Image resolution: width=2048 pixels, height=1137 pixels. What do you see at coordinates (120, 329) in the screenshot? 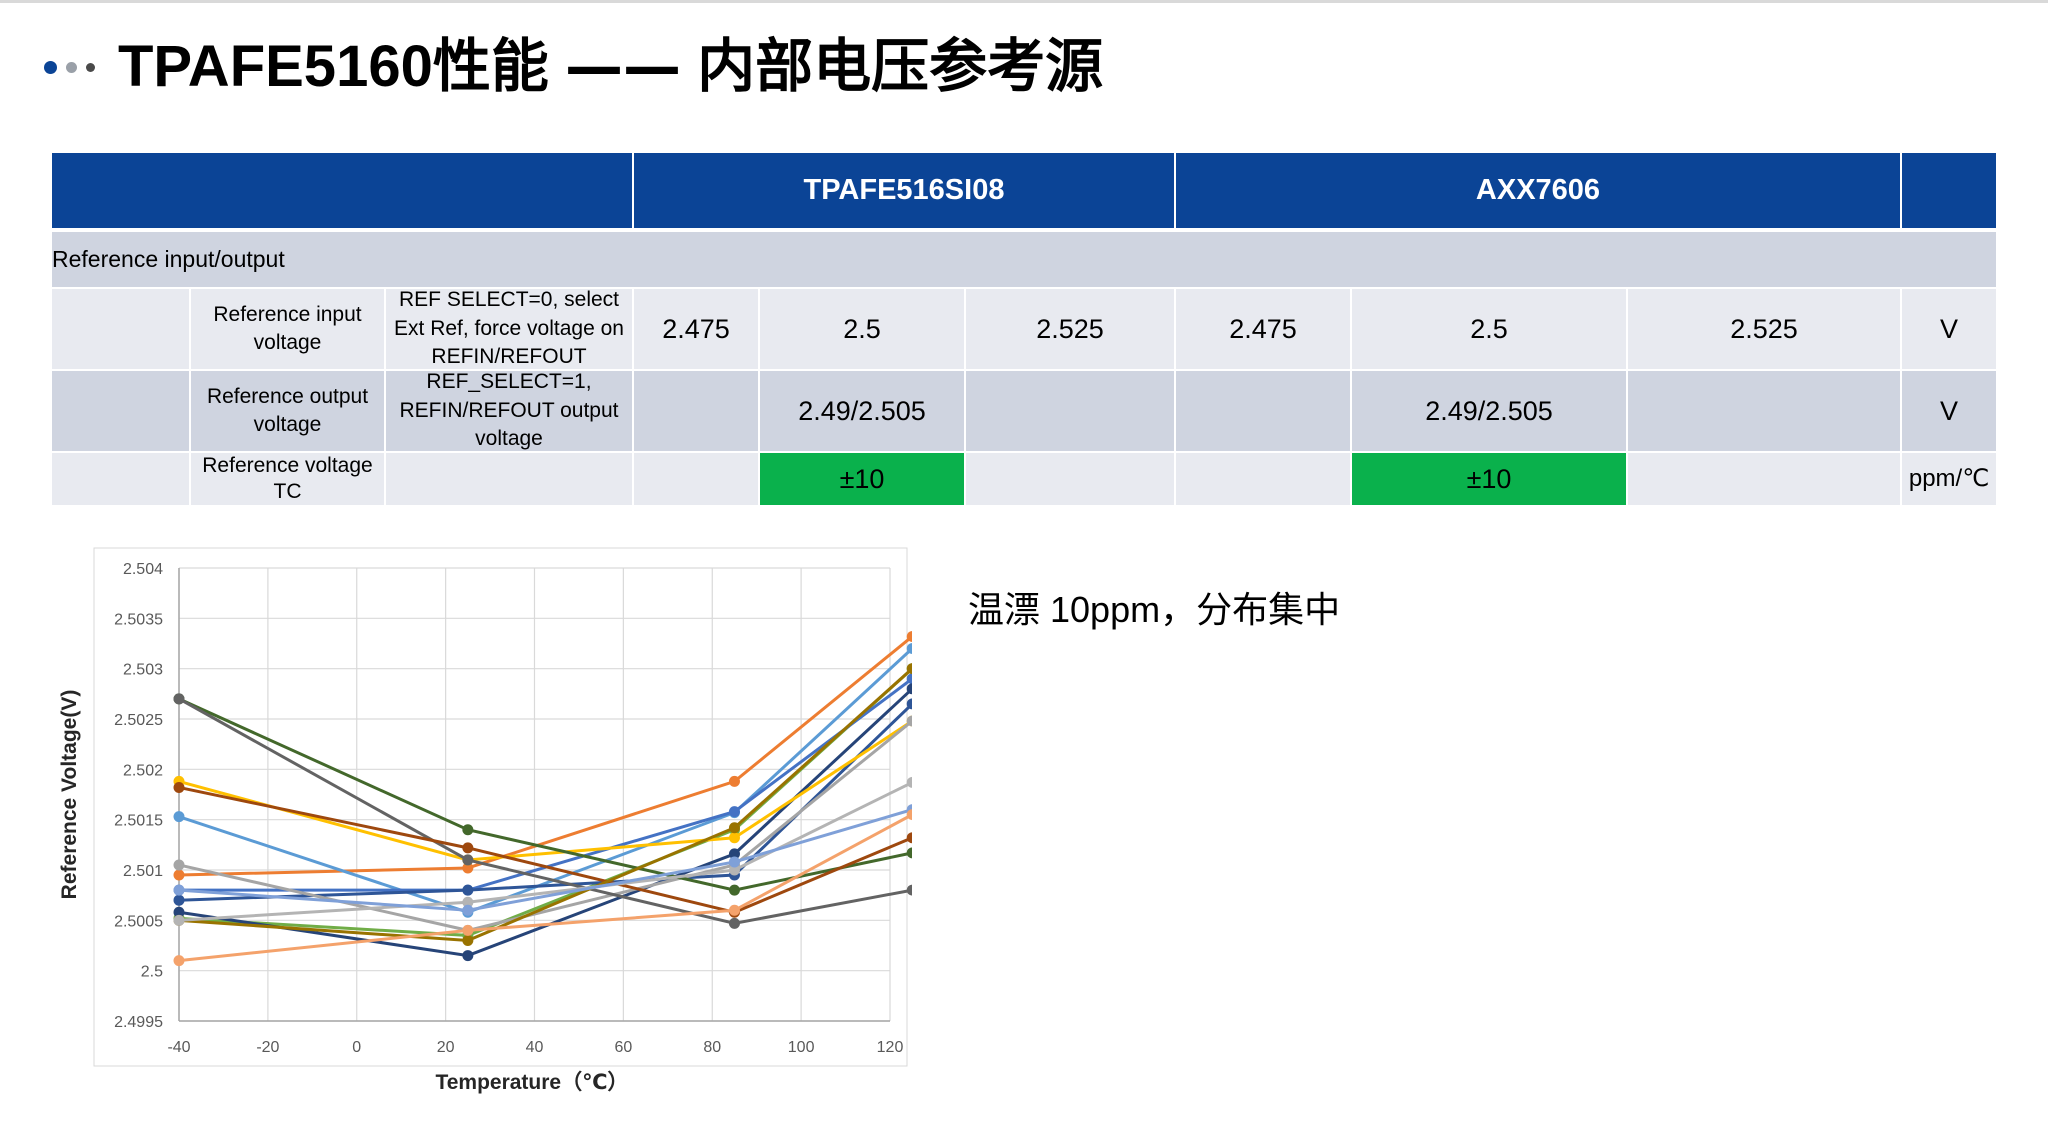
I see `row1-blank` at bounding box center [120, 329].